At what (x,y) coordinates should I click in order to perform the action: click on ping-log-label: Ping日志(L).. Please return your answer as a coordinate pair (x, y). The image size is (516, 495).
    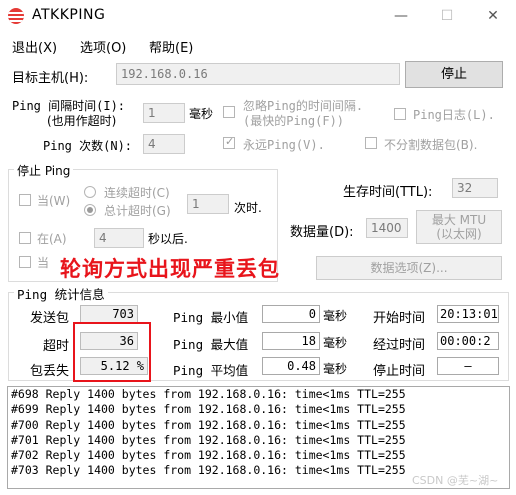
    Looking at the image, I should click on (454, 115).